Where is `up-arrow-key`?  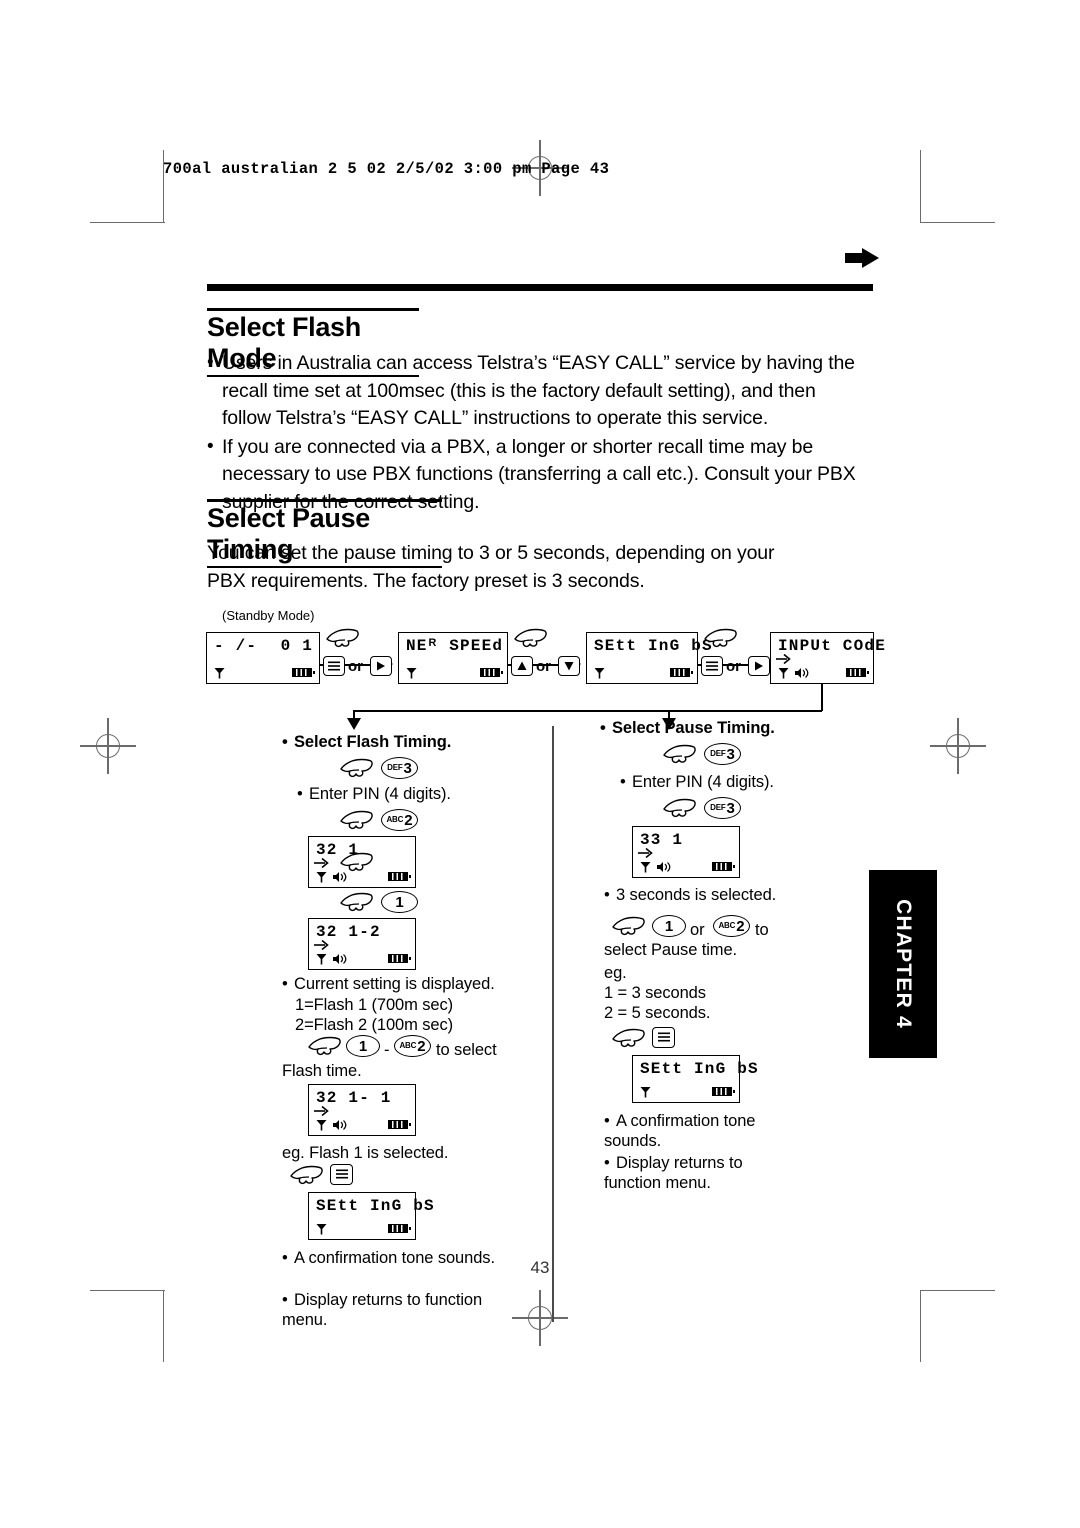 up-arrow-key is located at coordinates (522, 666).